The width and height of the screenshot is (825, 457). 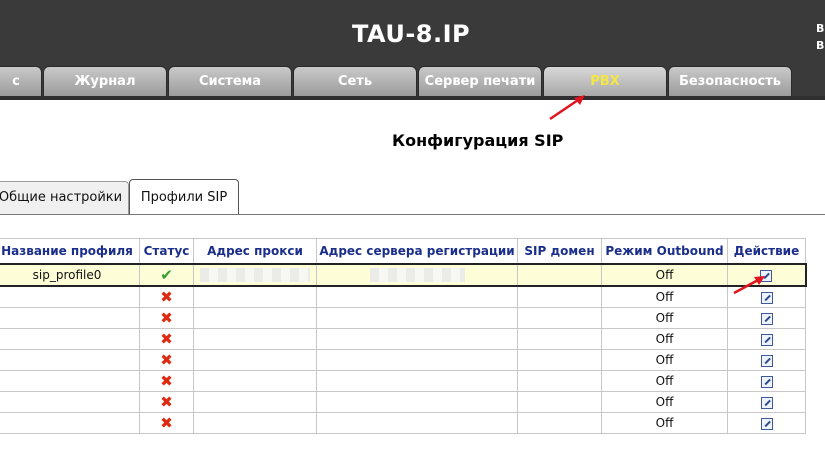 I want to click on tab-label: Безопасность, so click(x=730, y=81).